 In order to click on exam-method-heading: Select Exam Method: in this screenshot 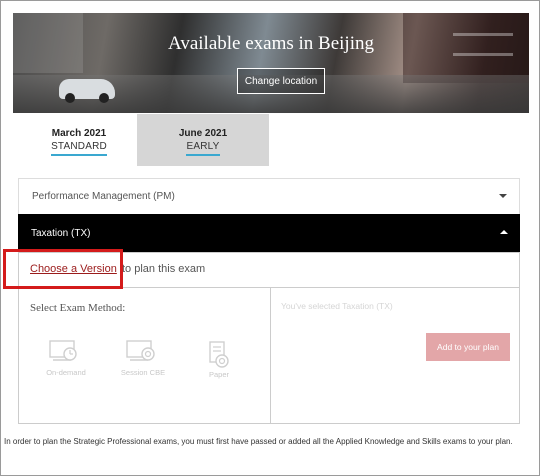, I will do `click(78, 308)`.